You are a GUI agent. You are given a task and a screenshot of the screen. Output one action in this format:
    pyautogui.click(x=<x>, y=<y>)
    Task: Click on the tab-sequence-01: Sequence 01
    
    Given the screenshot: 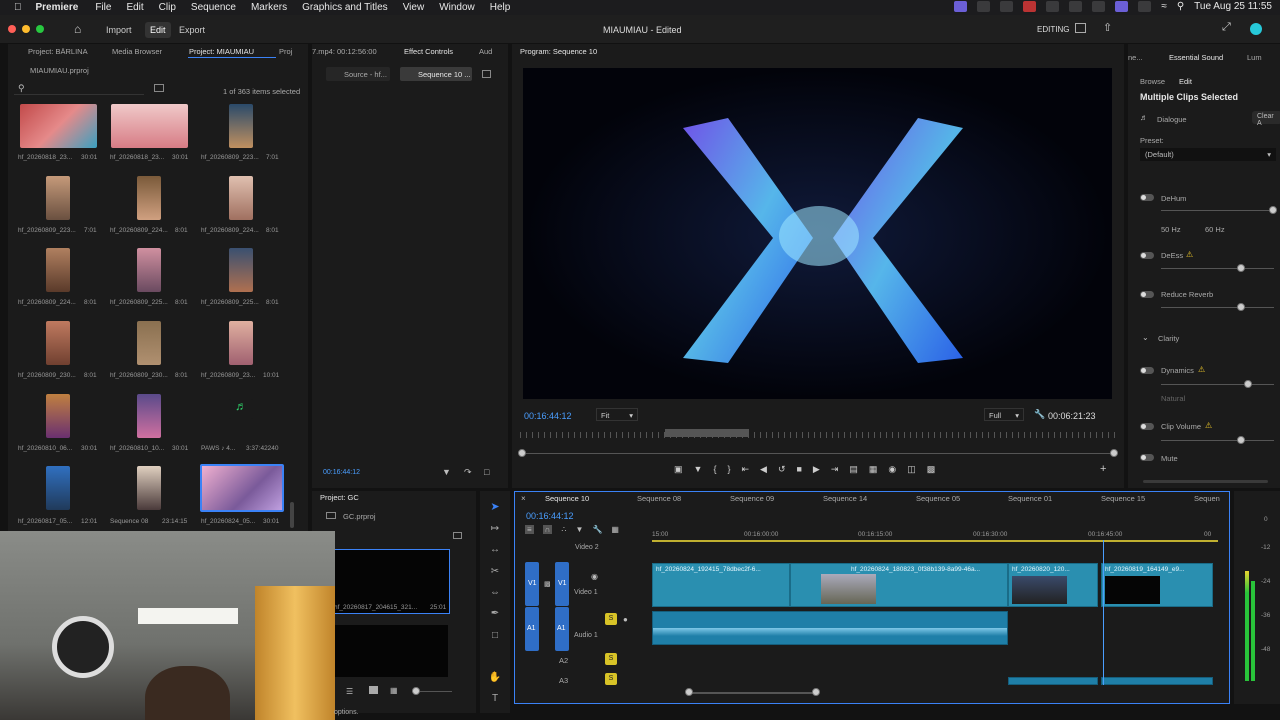 What is the action you would take?
    pyautogui.click(x=1030, y=498)
    